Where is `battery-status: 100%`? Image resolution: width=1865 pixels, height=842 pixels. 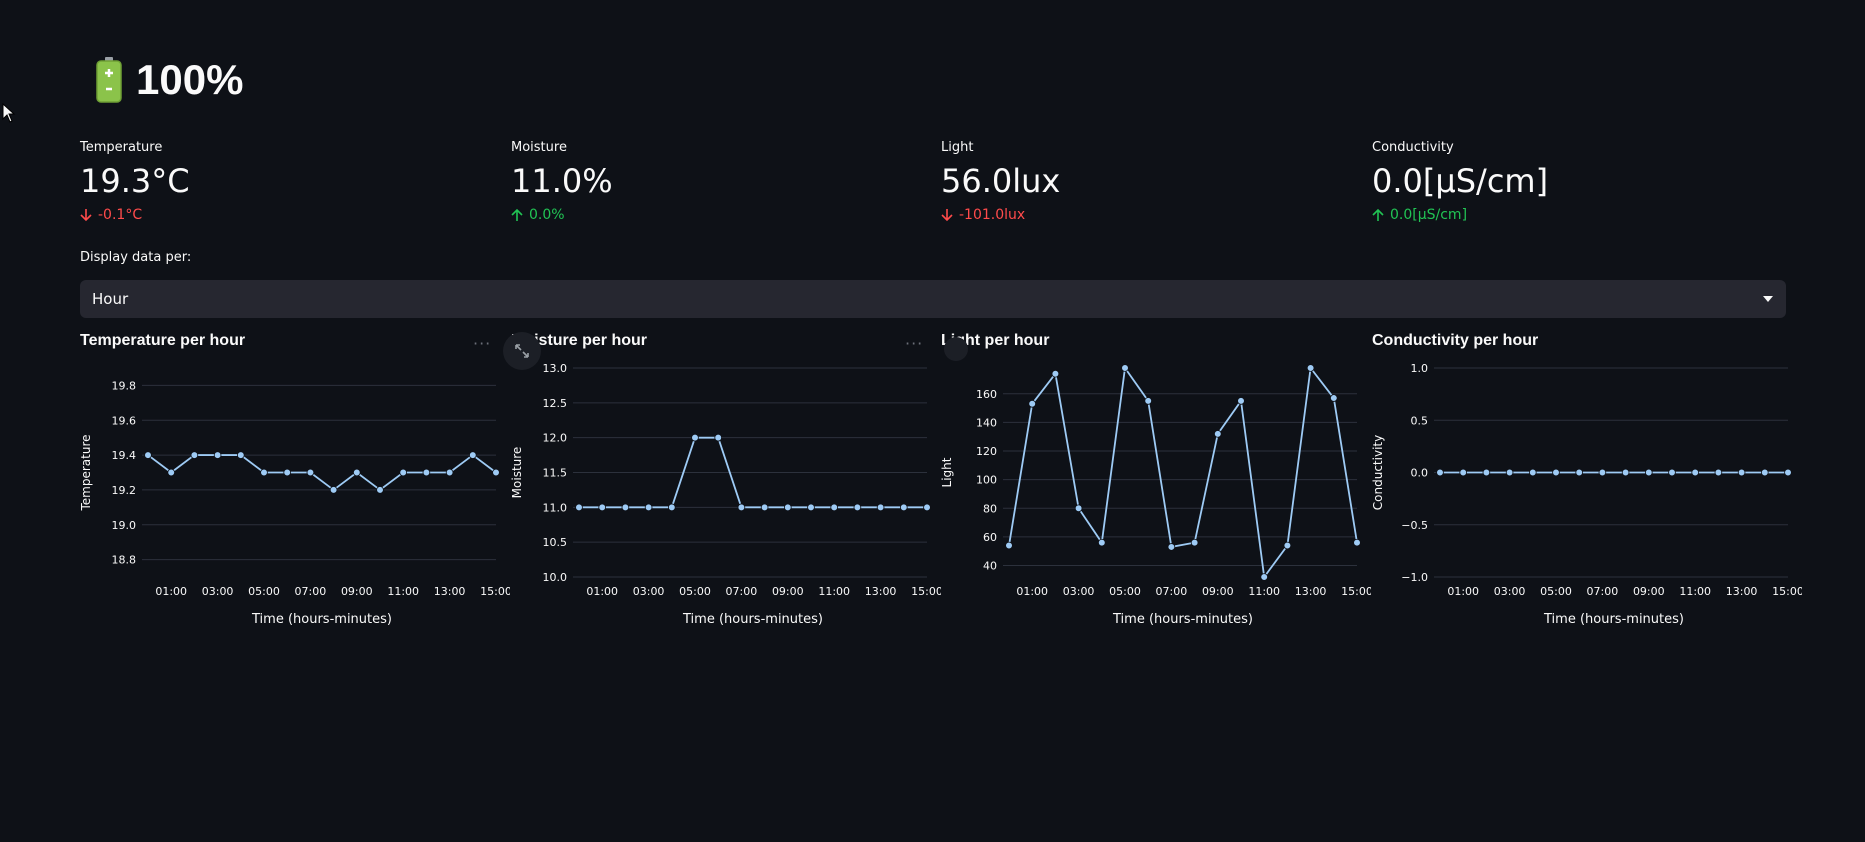 battery-status: 100% is located at coordinates (169, 80).